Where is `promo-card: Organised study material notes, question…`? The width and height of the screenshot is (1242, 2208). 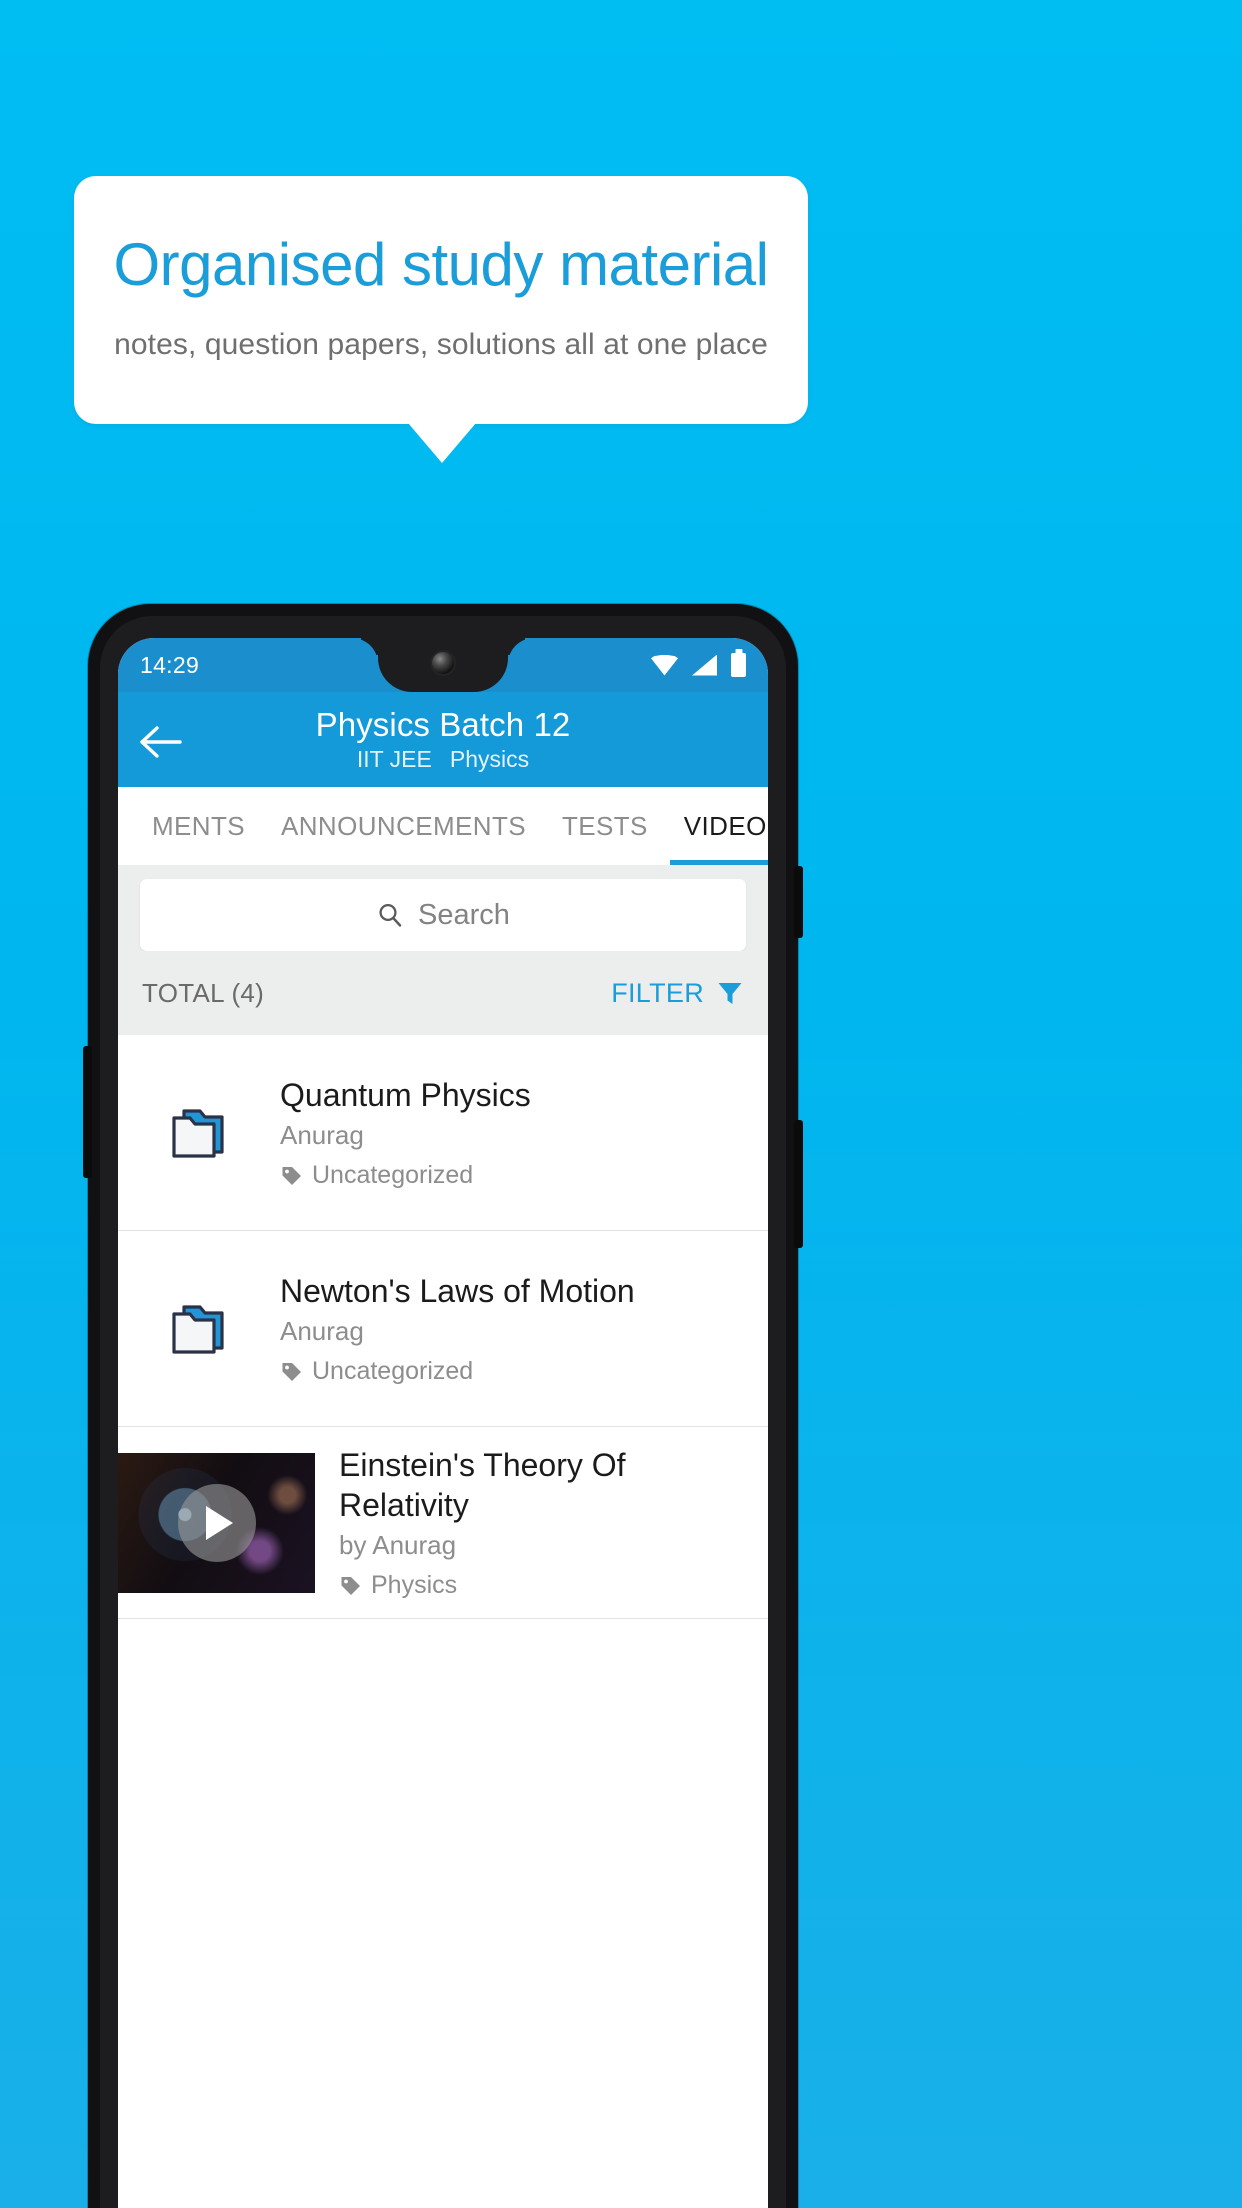
promo-card: Organised study material notes, question… is located at coordinates (441, 300).